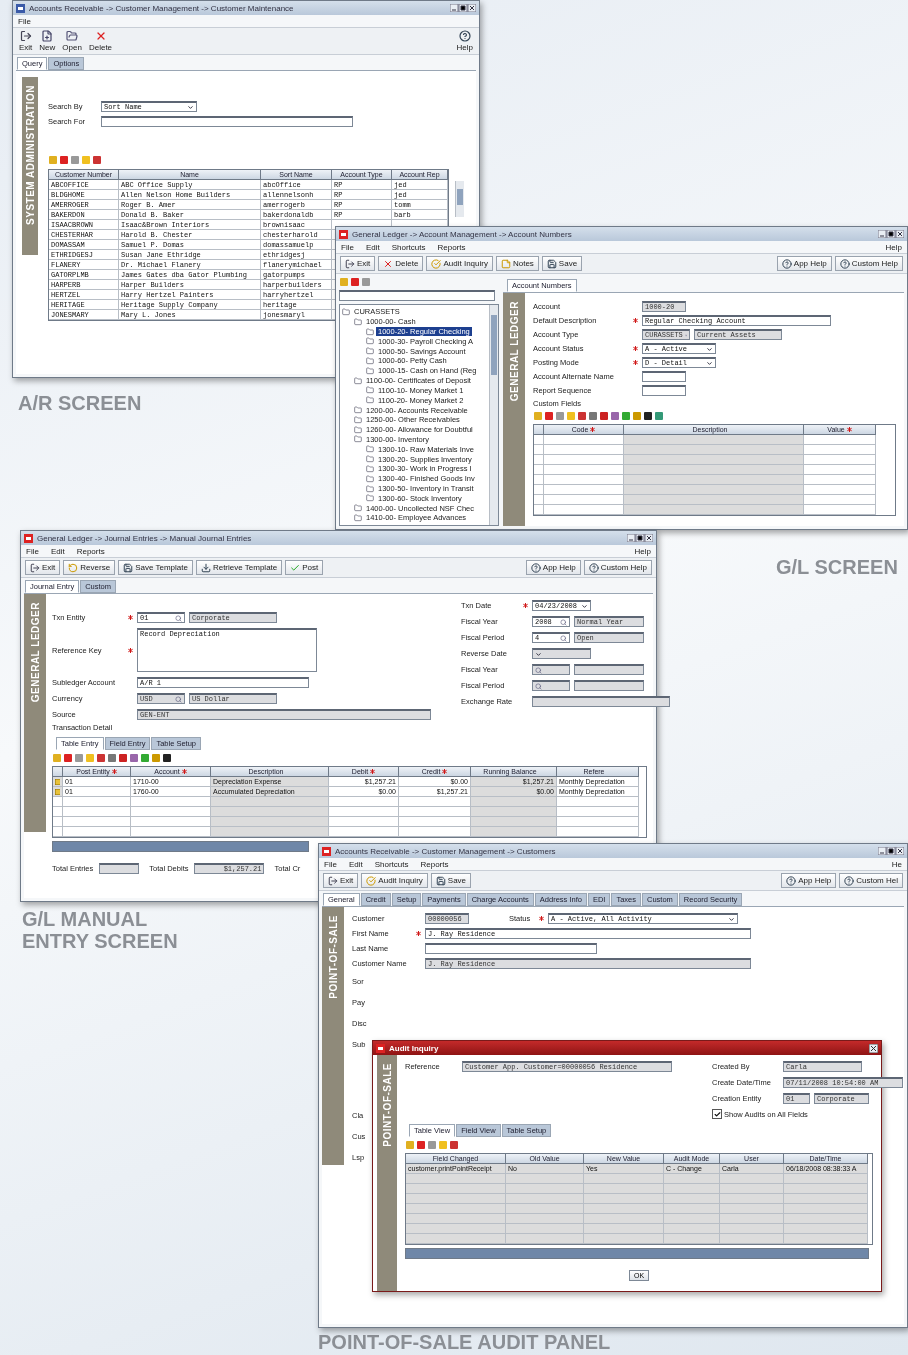 This screenshot has width=908, height=1355. I want to click on help-button: Help, so click(464, 41).